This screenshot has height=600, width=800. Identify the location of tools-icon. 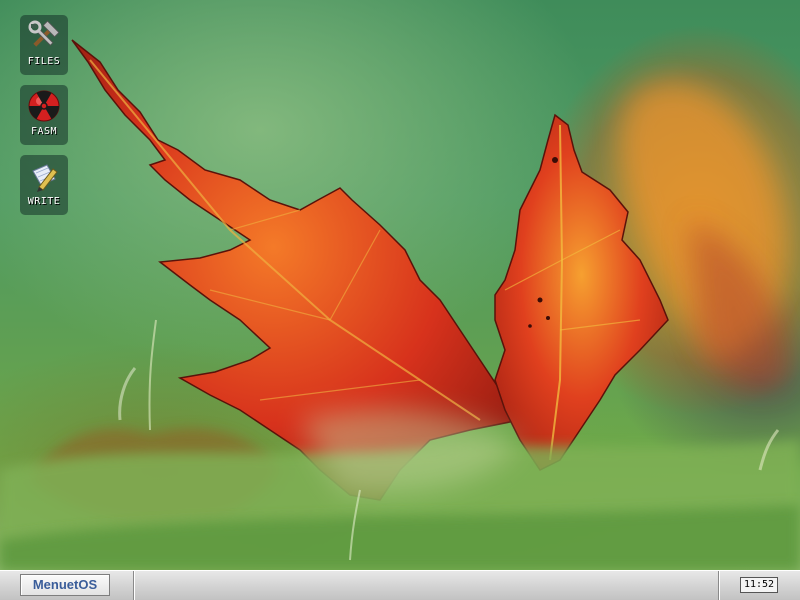
(44, 33).